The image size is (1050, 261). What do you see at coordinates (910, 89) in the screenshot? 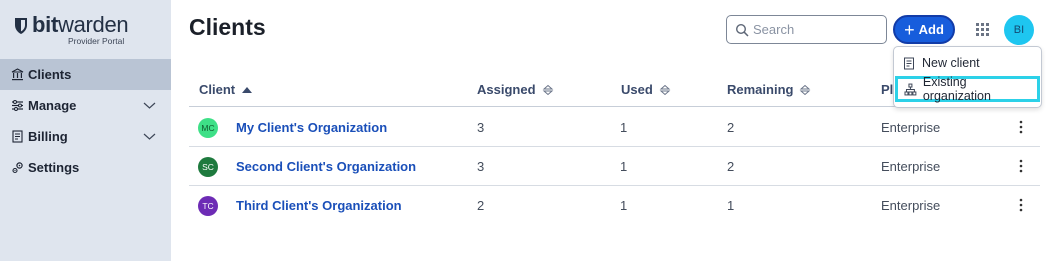
I see `sitemap-icon` at bounding box center [910, 89].